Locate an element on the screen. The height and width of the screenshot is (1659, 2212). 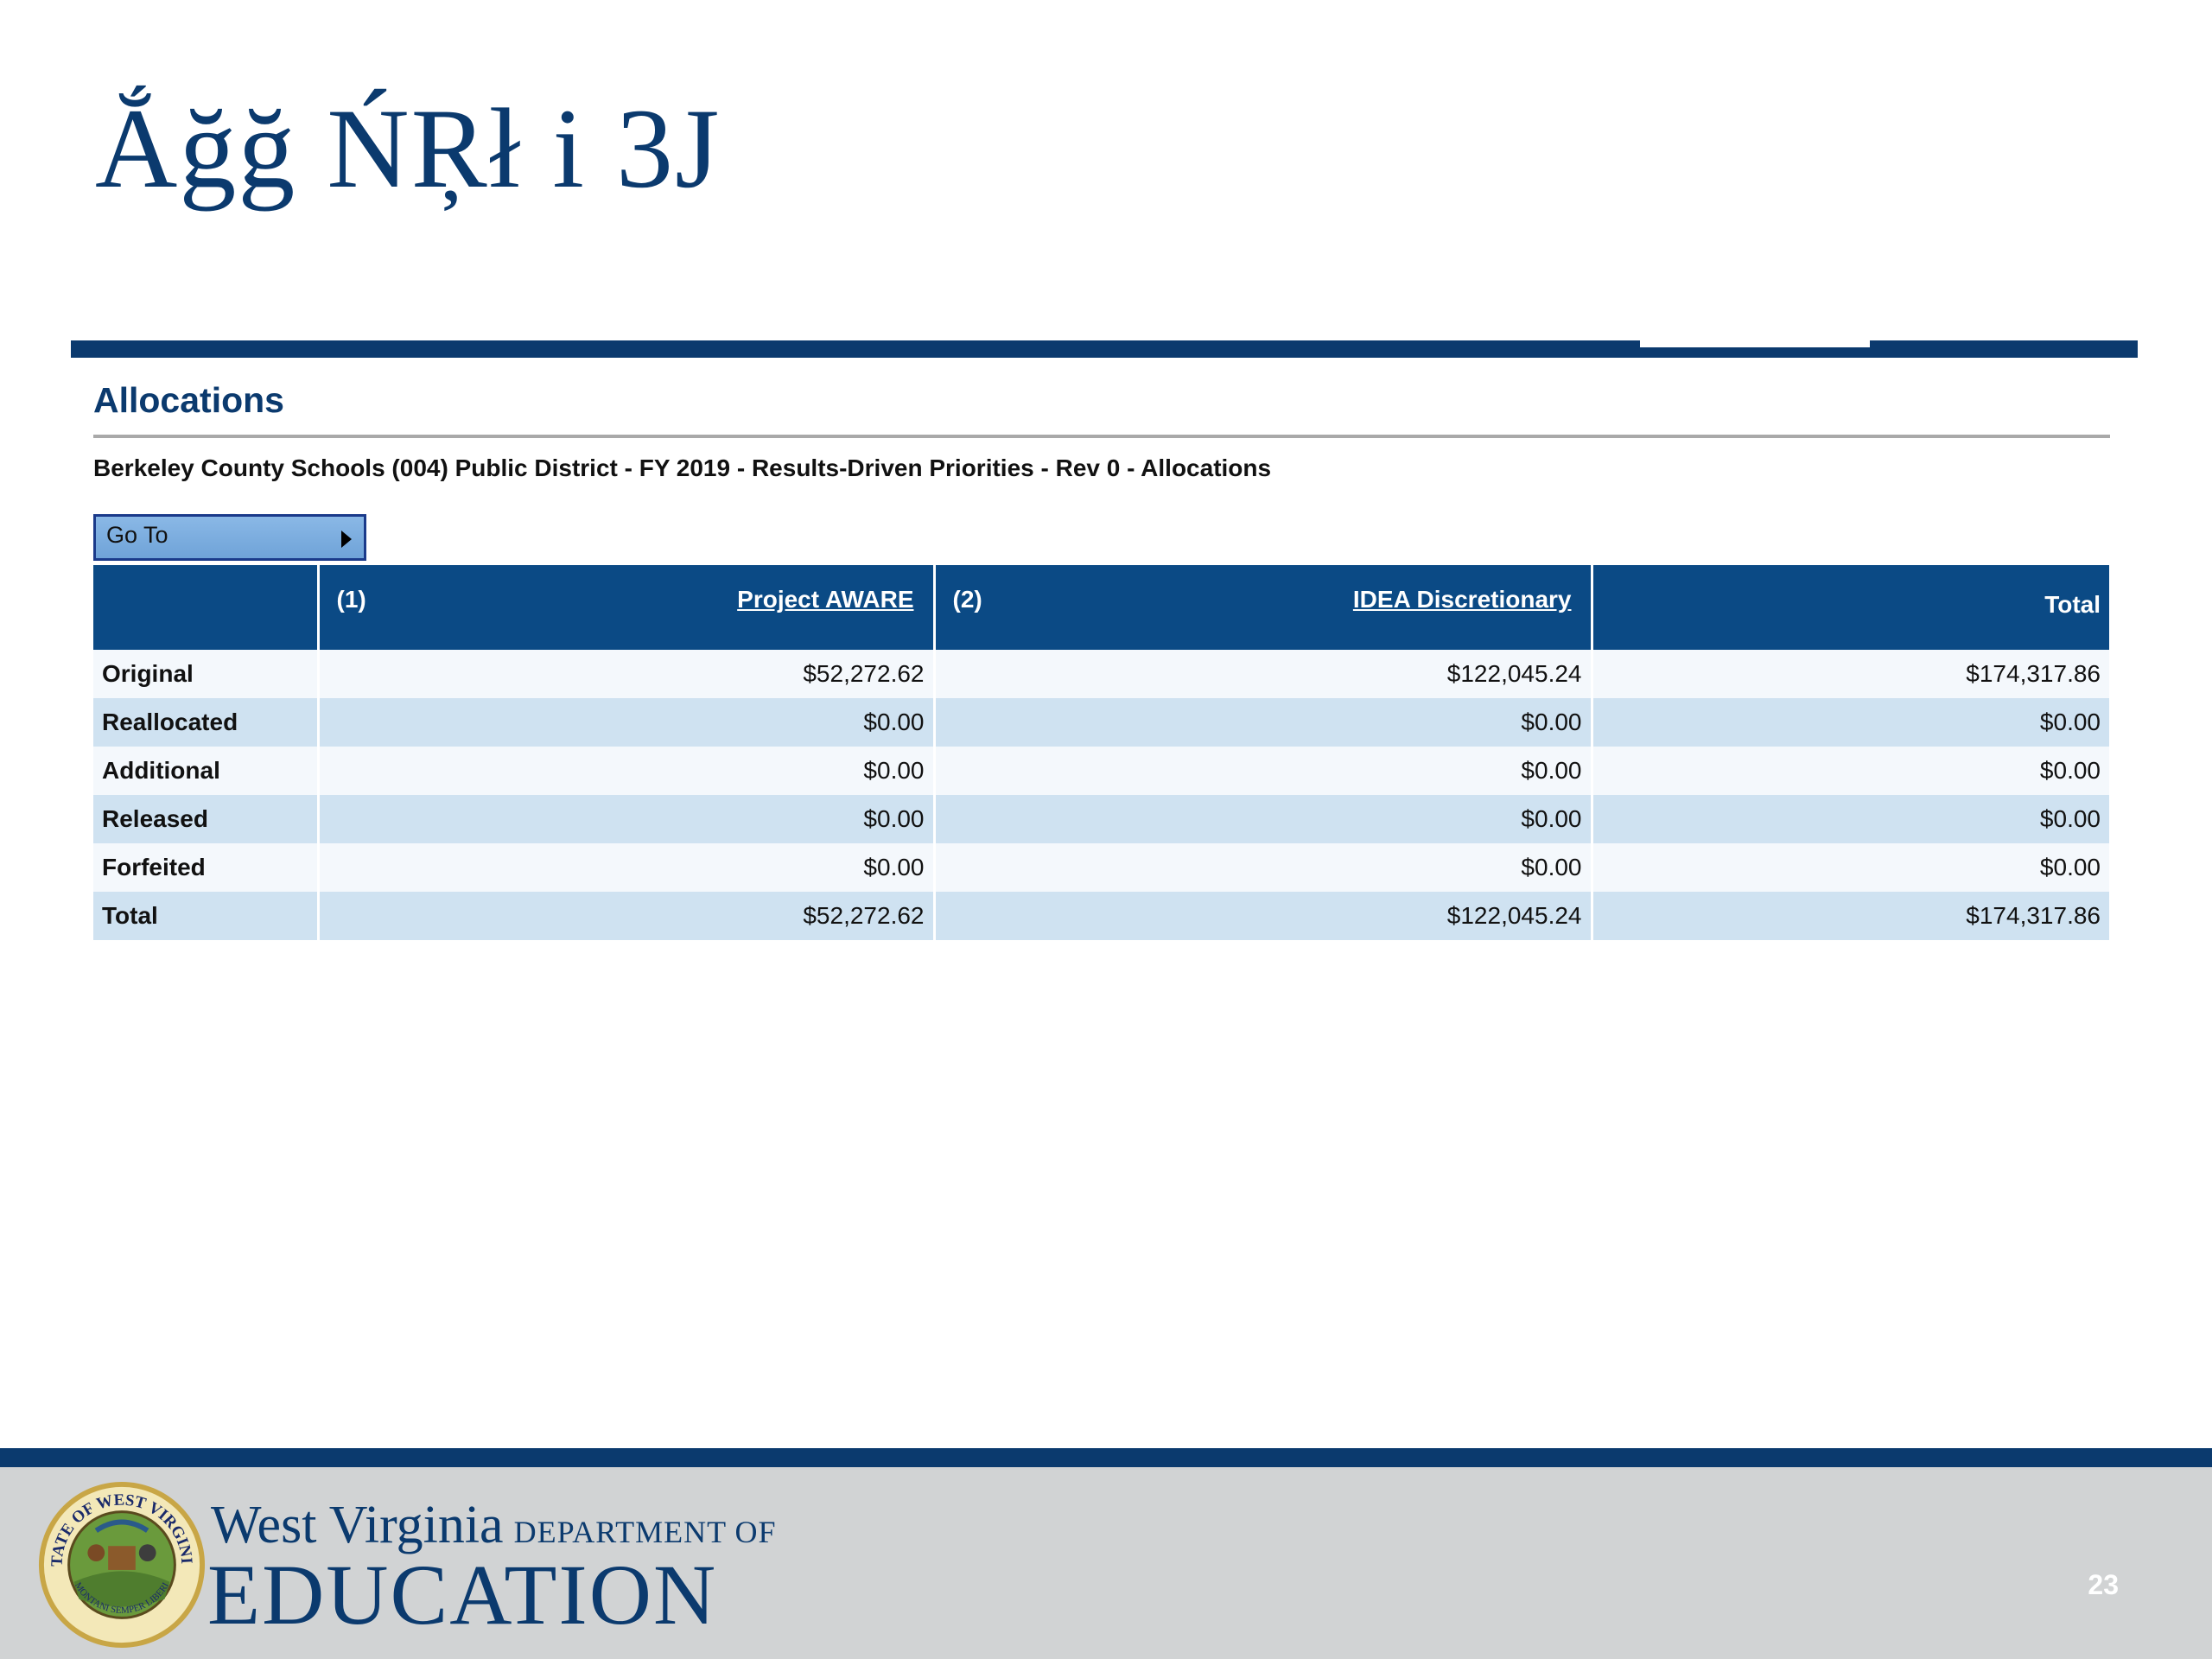
column-number: (2) is located at coordinates (967, 599).